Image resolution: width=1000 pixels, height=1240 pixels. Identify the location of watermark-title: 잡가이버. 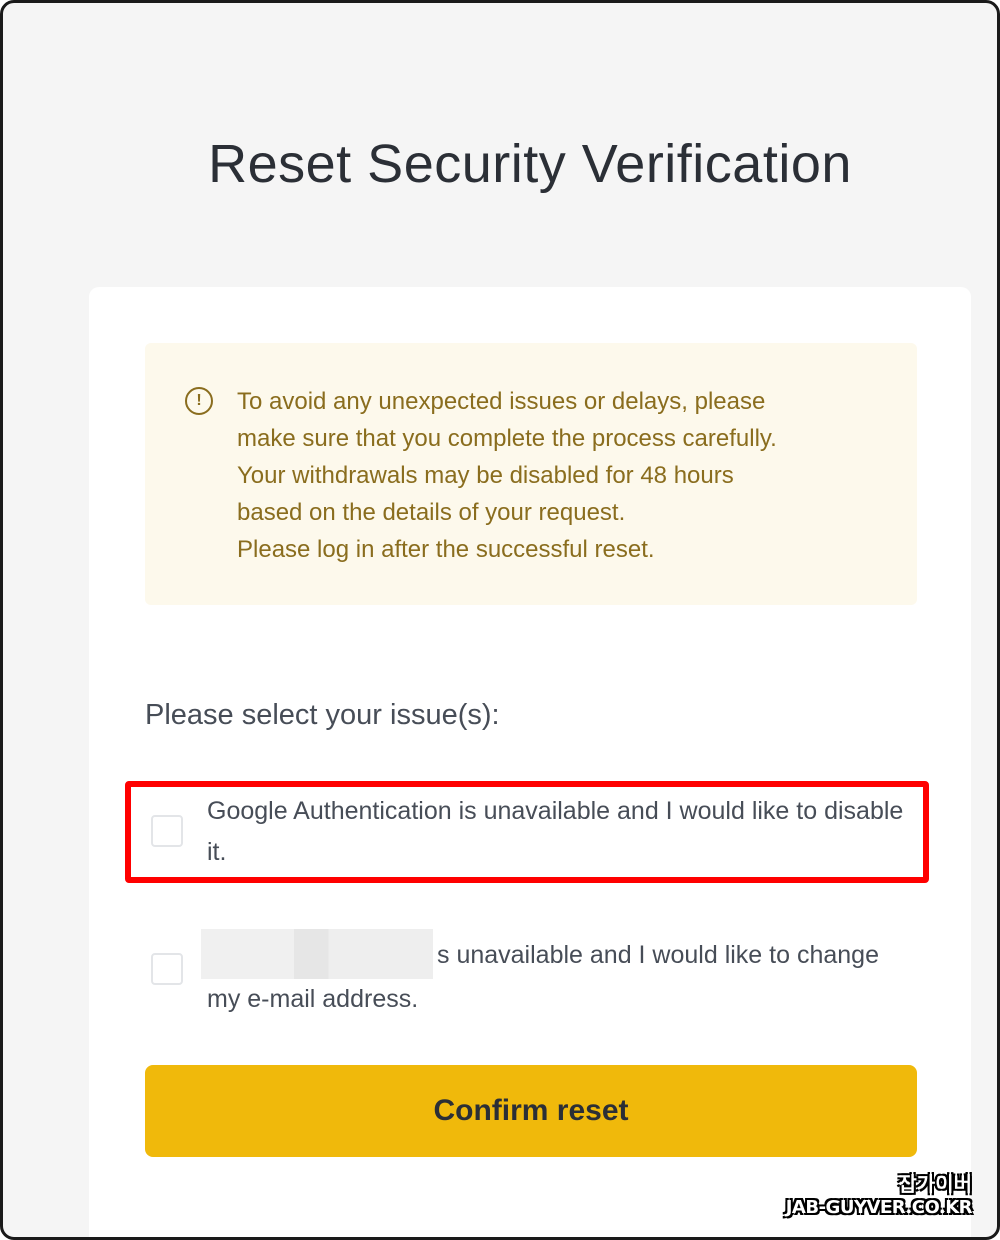
(935, 1184).